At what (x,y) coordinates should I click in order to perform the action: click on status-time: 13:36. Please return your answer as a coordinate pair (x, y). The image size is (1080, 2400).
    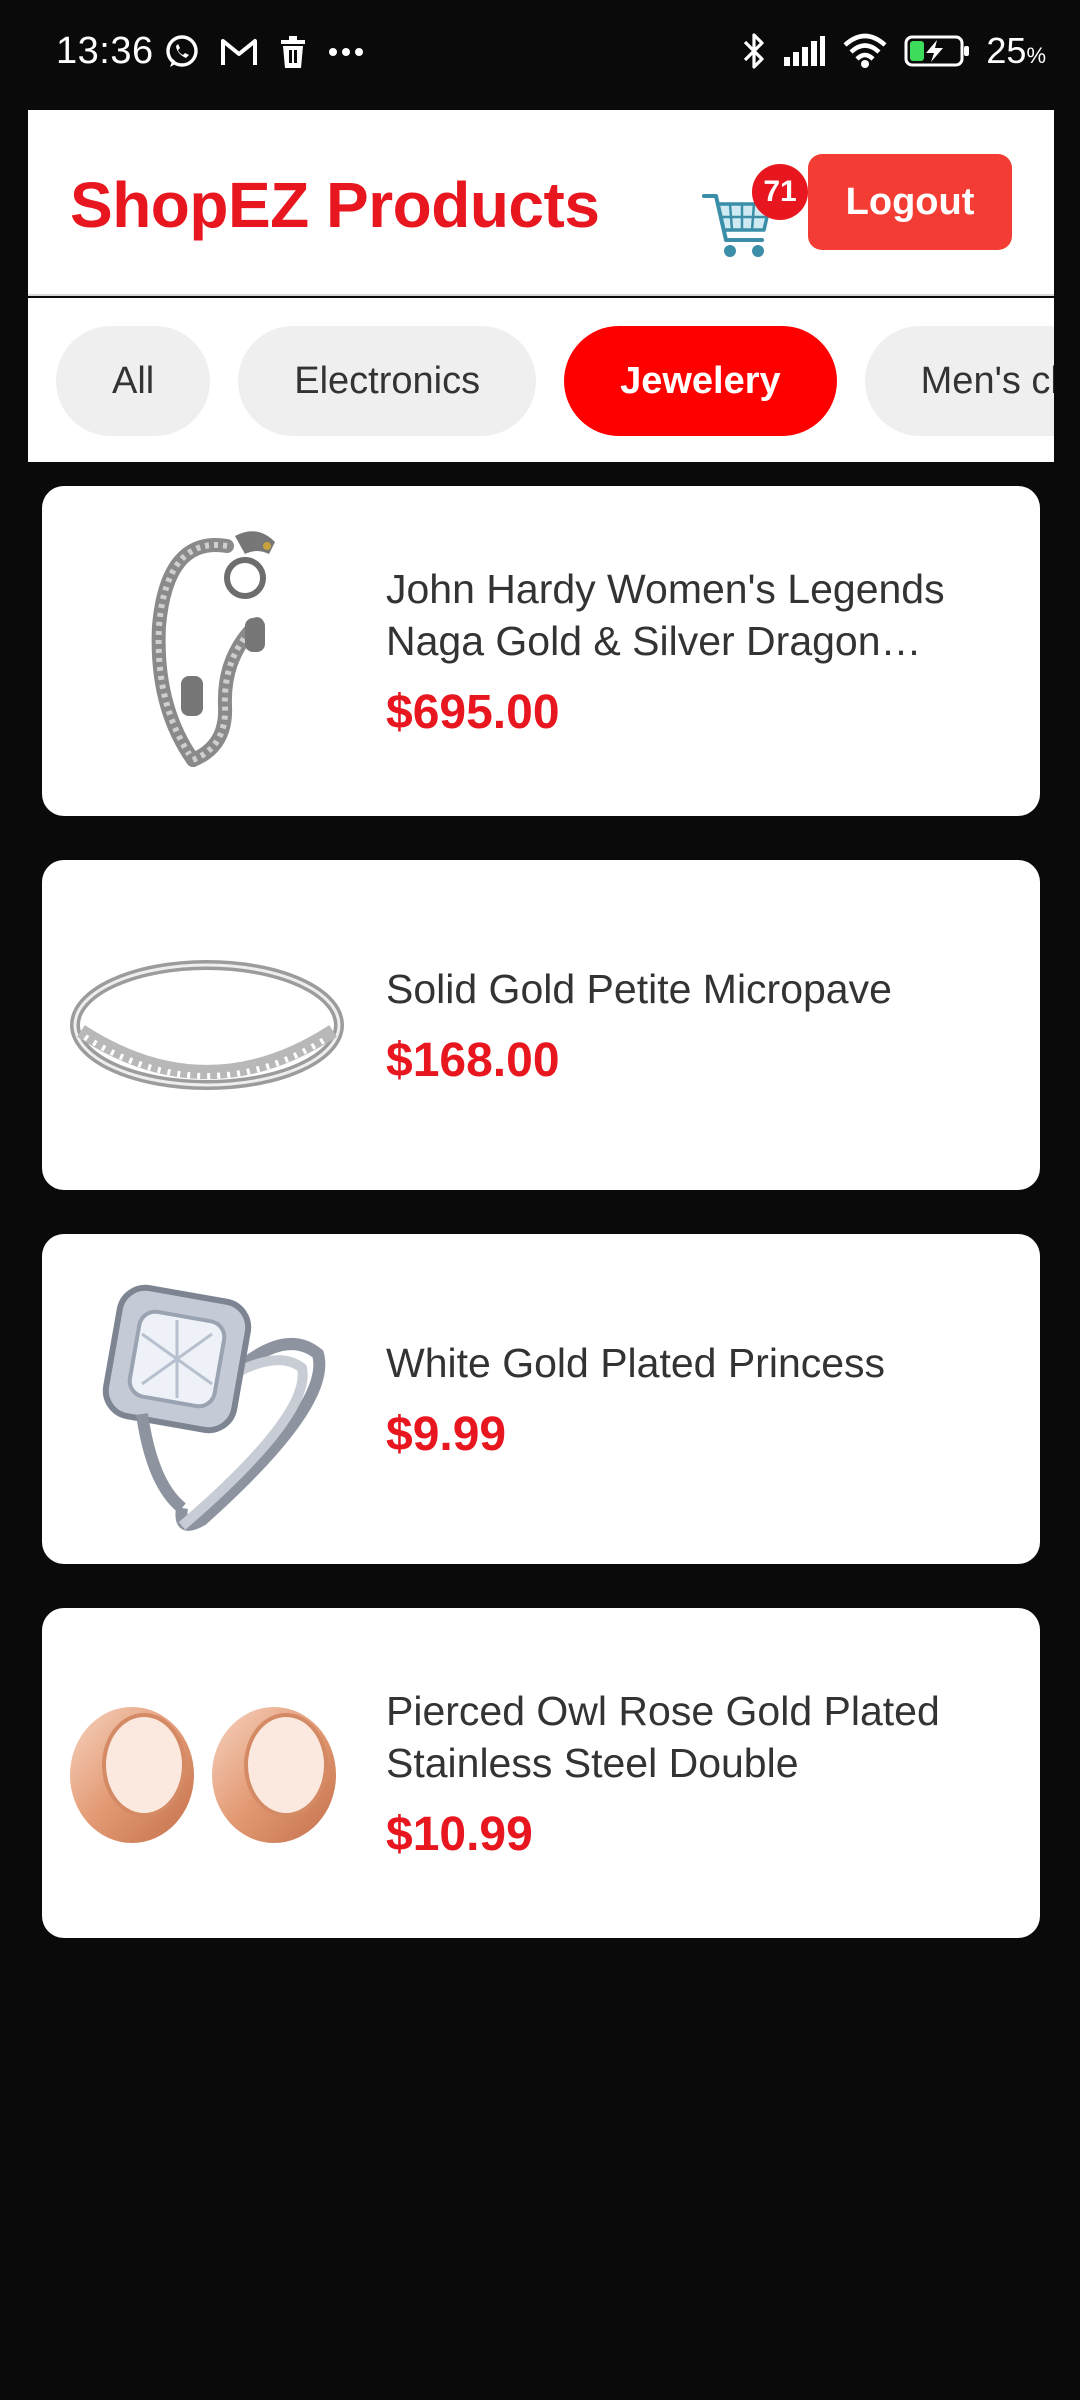
    Looking at the image, I should click on (105, 51).